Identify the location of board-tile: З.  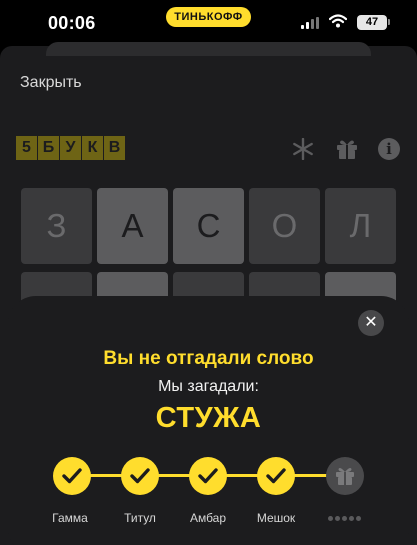
(56, 226).